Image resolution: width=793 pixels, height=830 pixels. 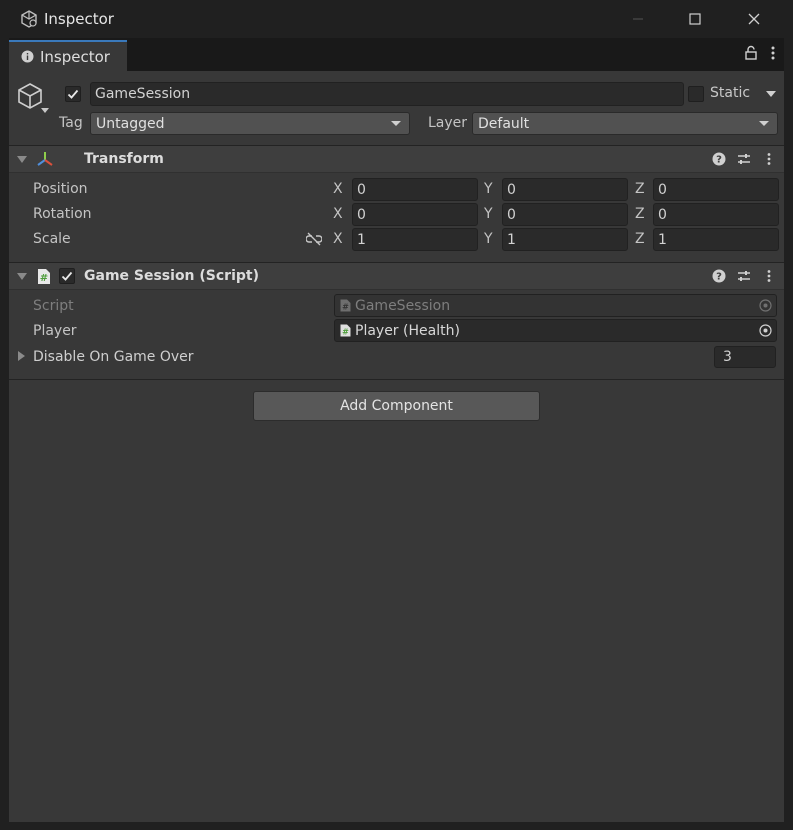 I want to click on script-enabled-checkbox, so click(x=67, y=276).